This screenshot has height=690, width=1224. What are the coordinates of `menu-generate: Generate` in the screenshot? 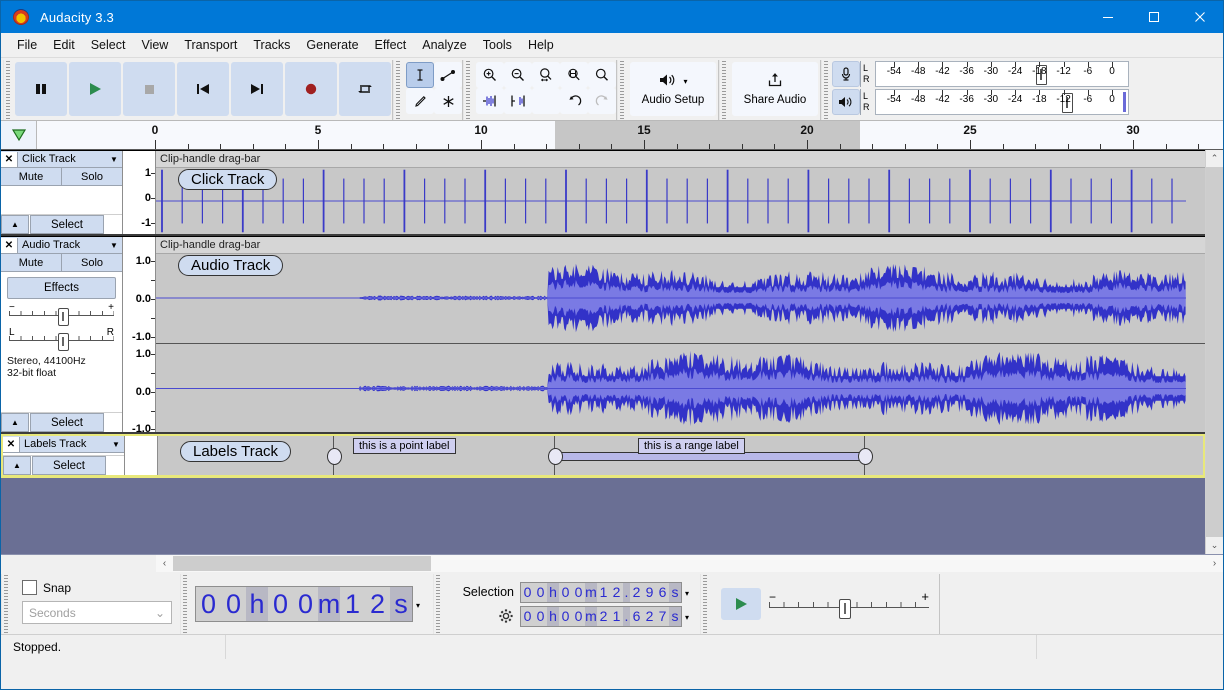 It's located at (332, 45).